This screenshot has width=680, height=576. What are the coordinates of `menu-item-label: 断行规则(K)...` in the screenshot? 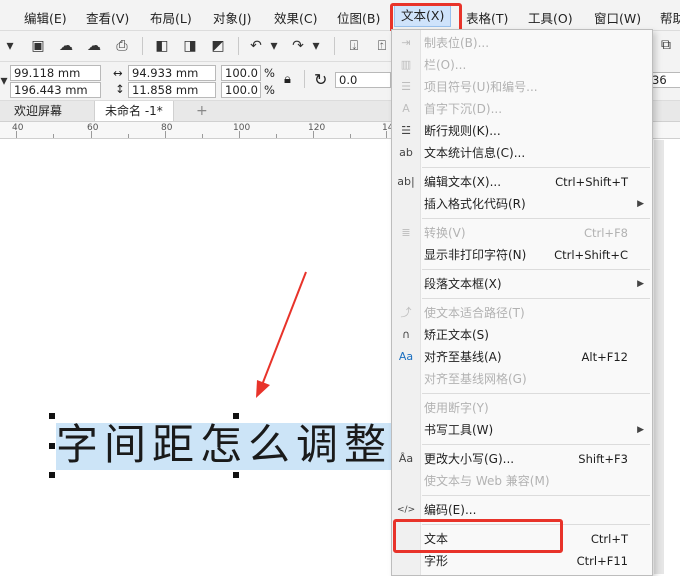 It's located at (462, 131).